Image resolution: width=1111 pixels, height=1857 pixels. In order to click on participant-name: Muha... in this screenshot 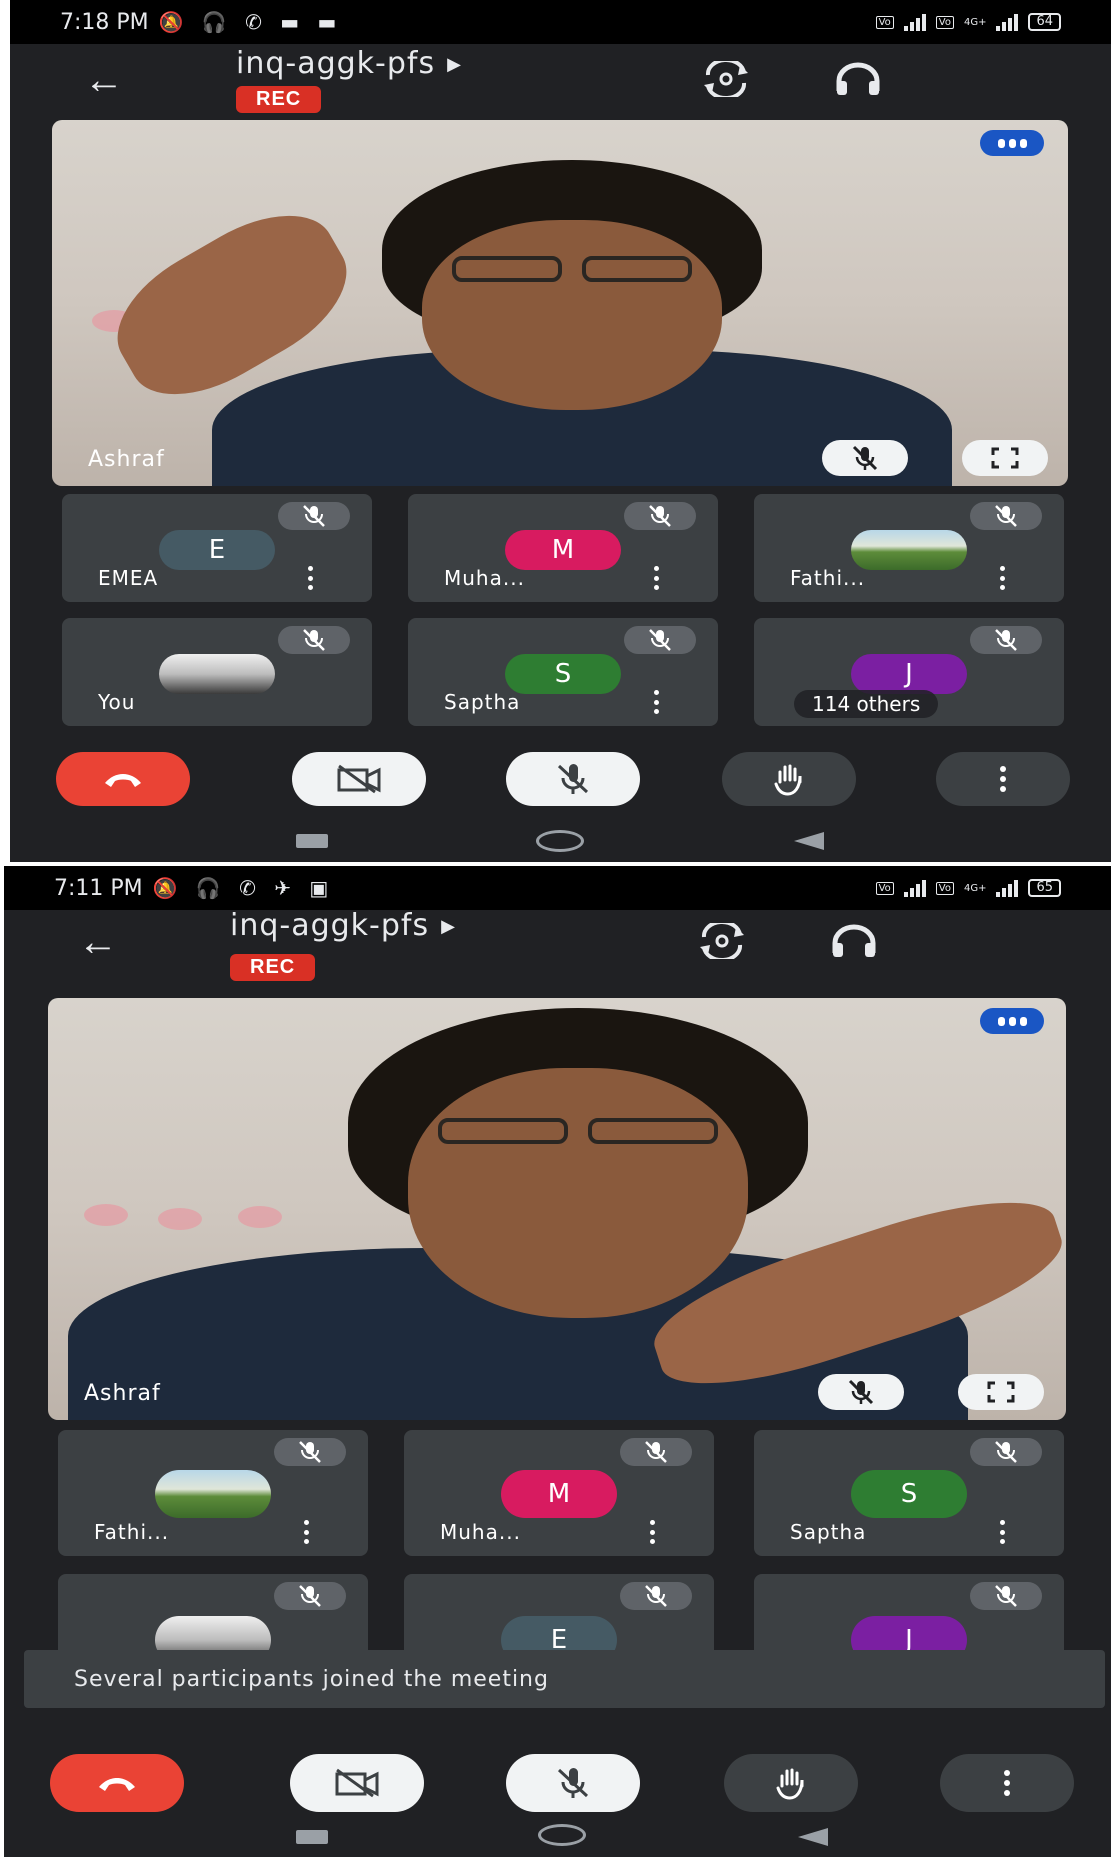, I will do `click(484, 578)`.